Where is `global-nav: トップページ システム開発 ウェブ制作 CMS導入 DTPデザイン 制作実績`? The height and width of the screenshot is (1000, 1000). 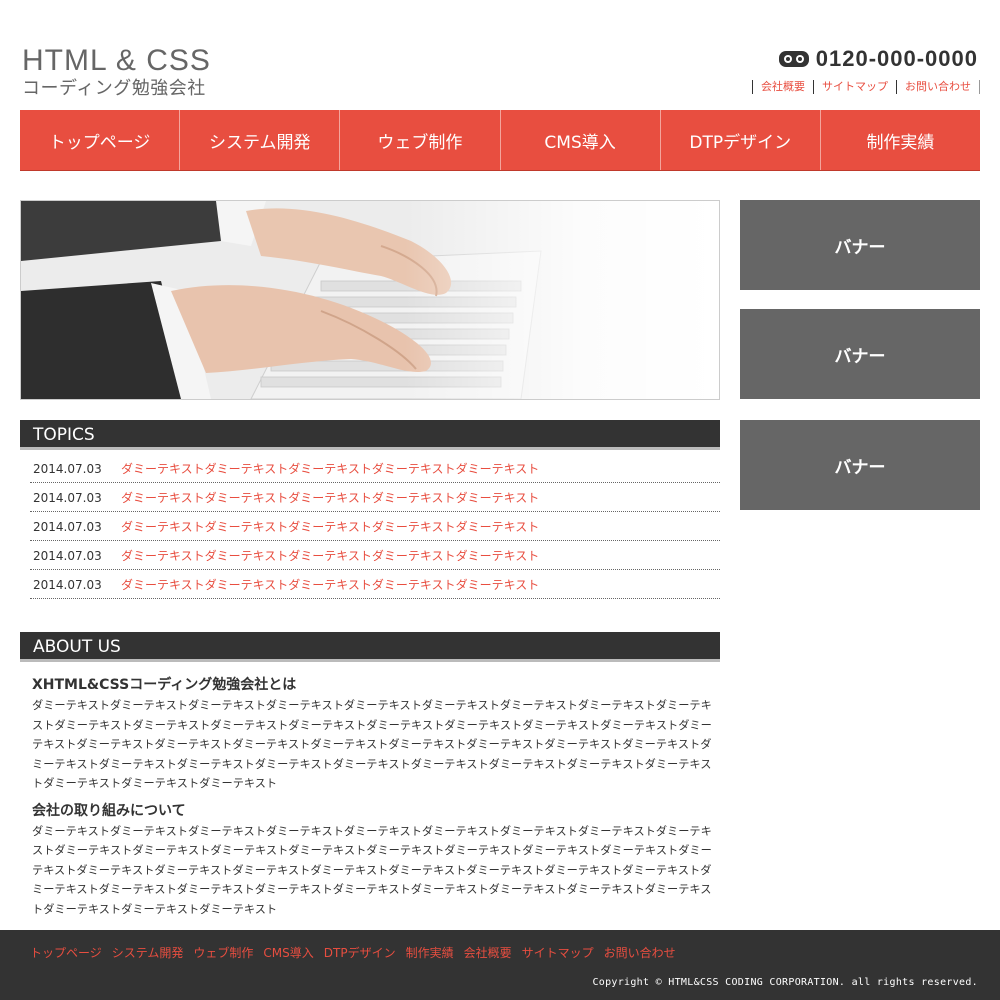
global-nav: トップページ システム開発 ウェブ制作 CMS導入 DTPデザイン 制作実績 is located at coordinates (500, 140).